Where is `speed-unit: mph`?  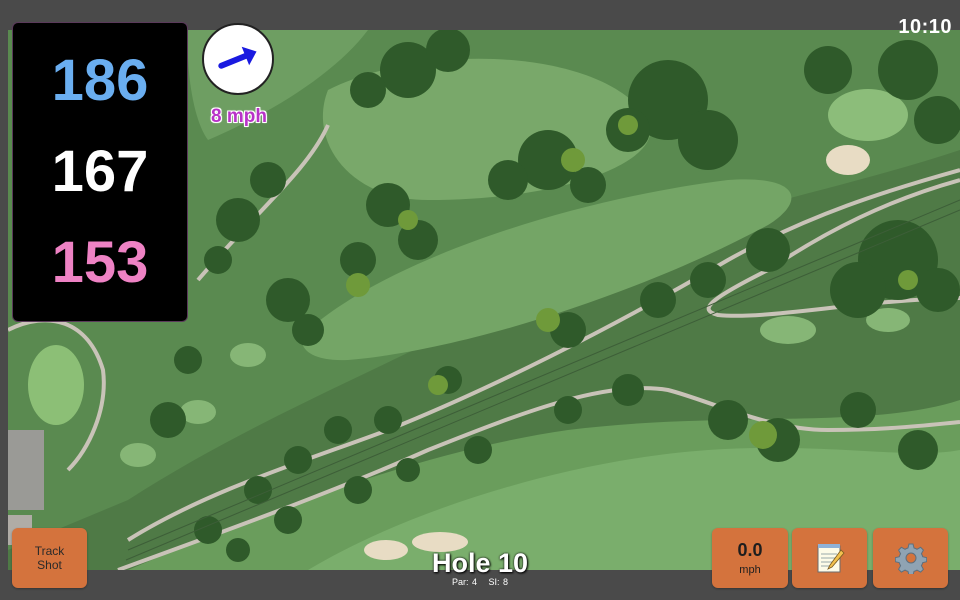
speed-unit: mph is located at coordinates (750, 570).